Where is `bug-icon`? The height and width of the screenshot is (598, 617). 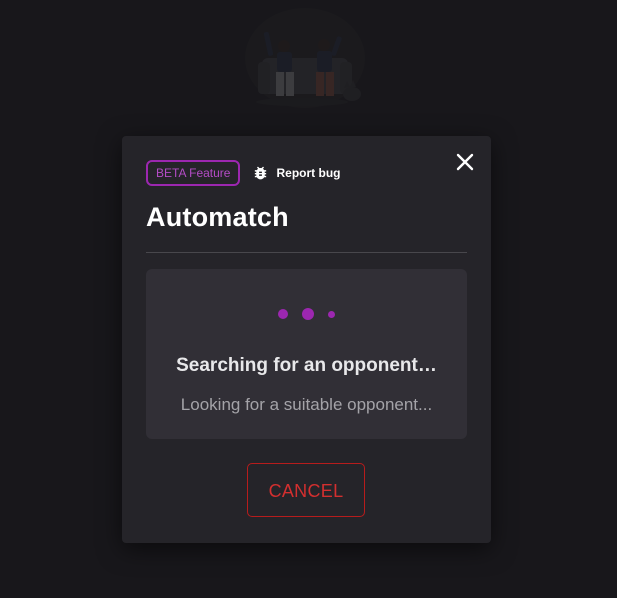 bug-icon is located at coordinates (261, 173).